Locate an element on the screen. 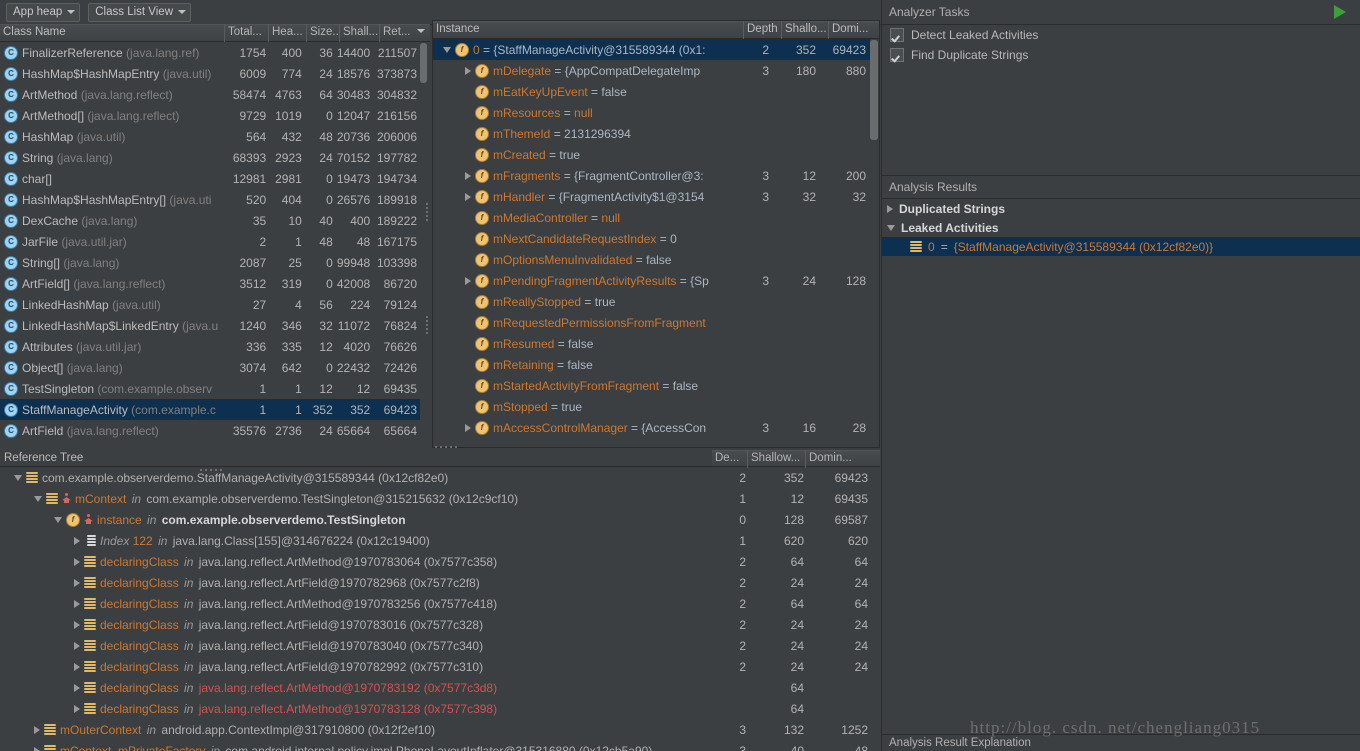 This screenshot has height=751, width=1360. instance-row: f mReallyStopped = true is located at coordinates (651, 301).